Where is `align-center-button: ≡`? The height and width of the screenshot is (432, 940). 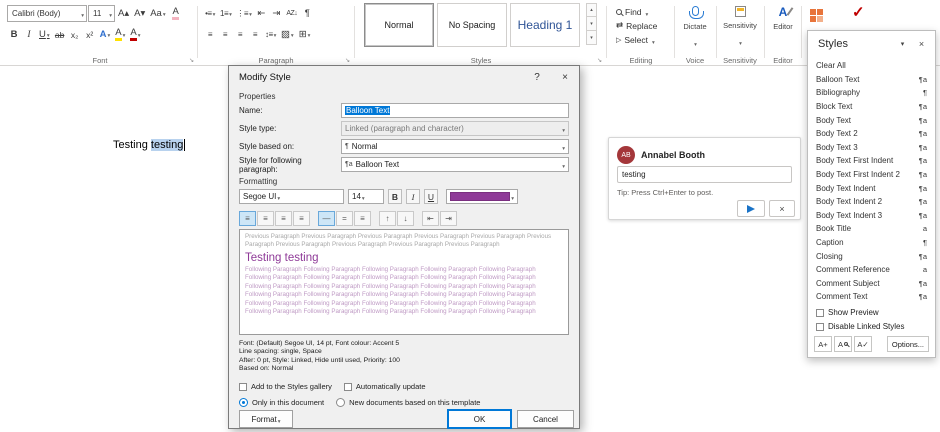
align-center-button: ≡ is located at coordinates (225, 35).